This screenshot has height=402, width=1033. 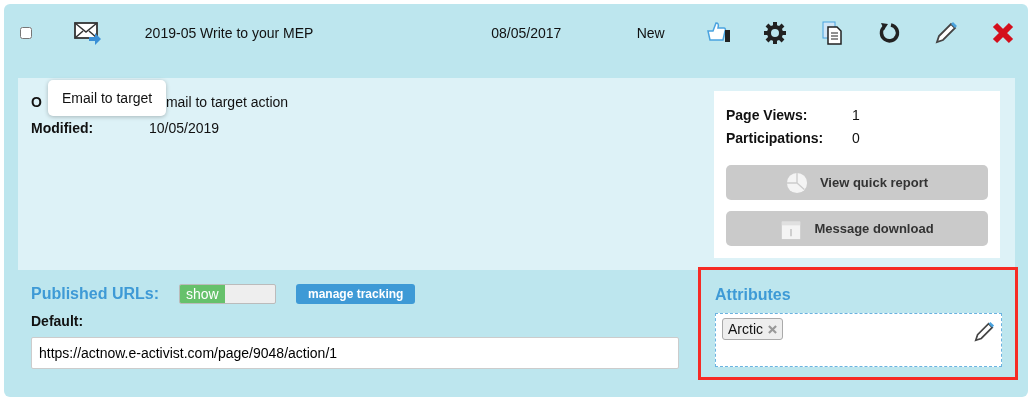 I want to click on attributes-field: Arctic, so click(x=858, y=340).